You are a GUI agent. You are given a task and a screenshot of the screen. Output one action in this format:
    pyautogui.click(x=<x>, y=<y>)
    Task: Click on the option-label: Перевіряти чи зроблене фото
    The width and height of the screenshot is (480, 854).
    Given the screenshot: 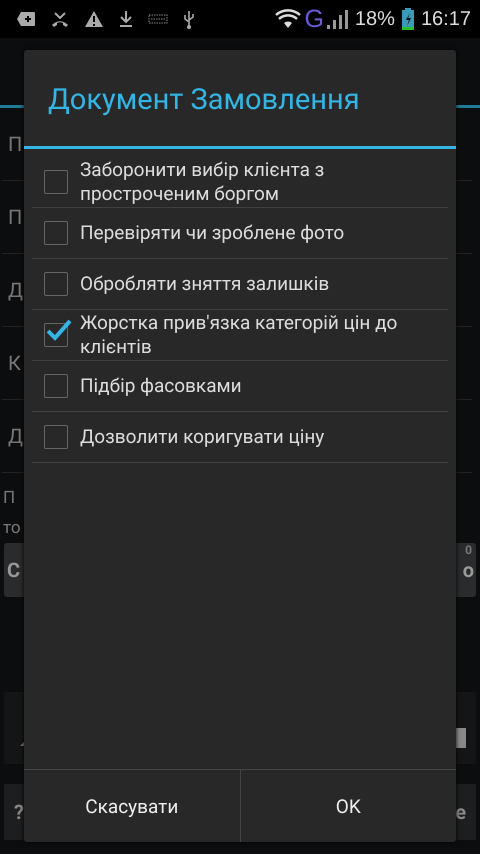 What is the action you would take?
    pyautogui.click(x=212, y=233)
    